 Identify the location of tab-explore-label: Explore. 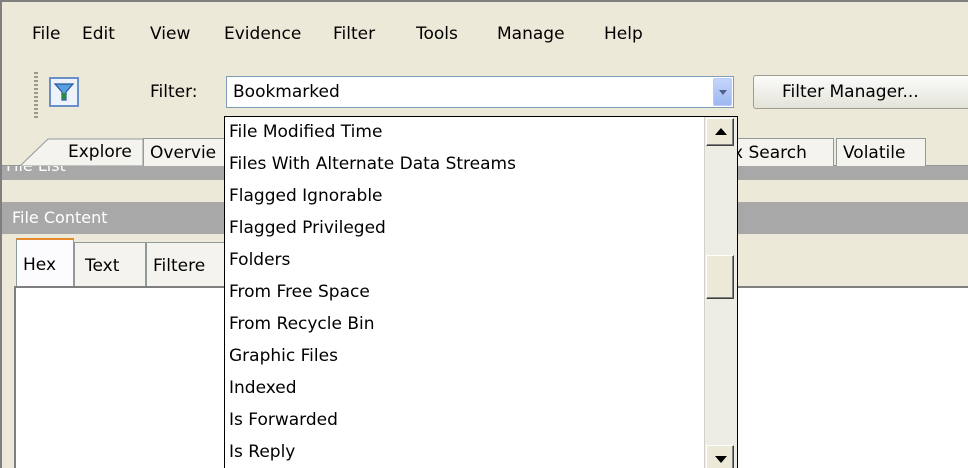
(100, 152).